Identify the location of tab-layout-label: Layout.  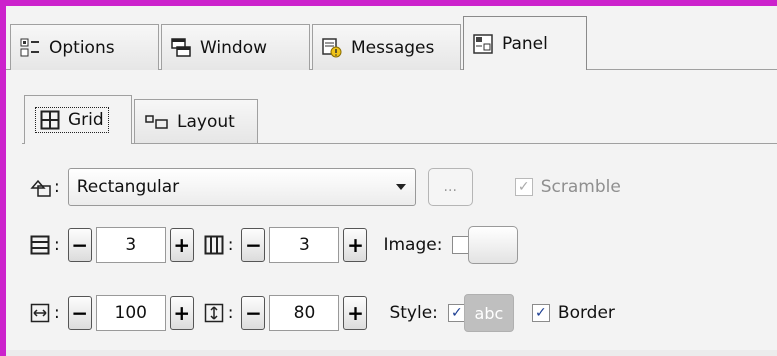
(206, 121).